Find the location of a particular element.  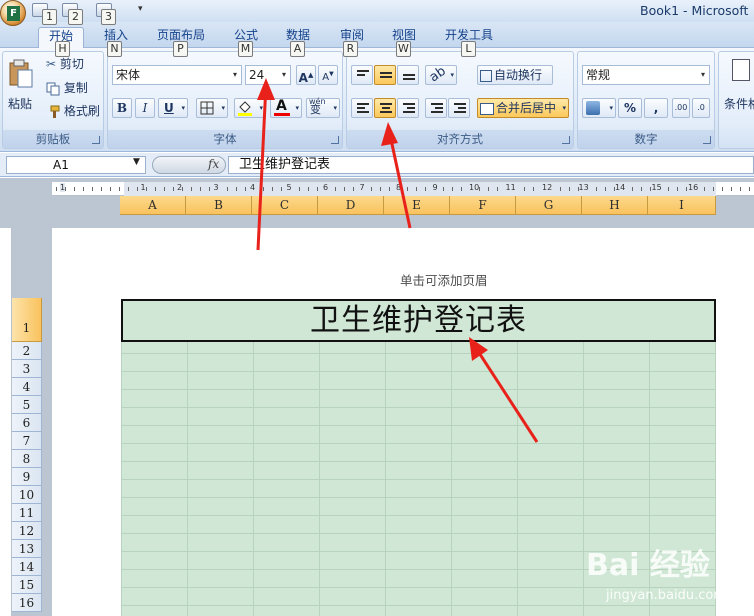

font-dialog-launcher is located at coordinates (335, 140).